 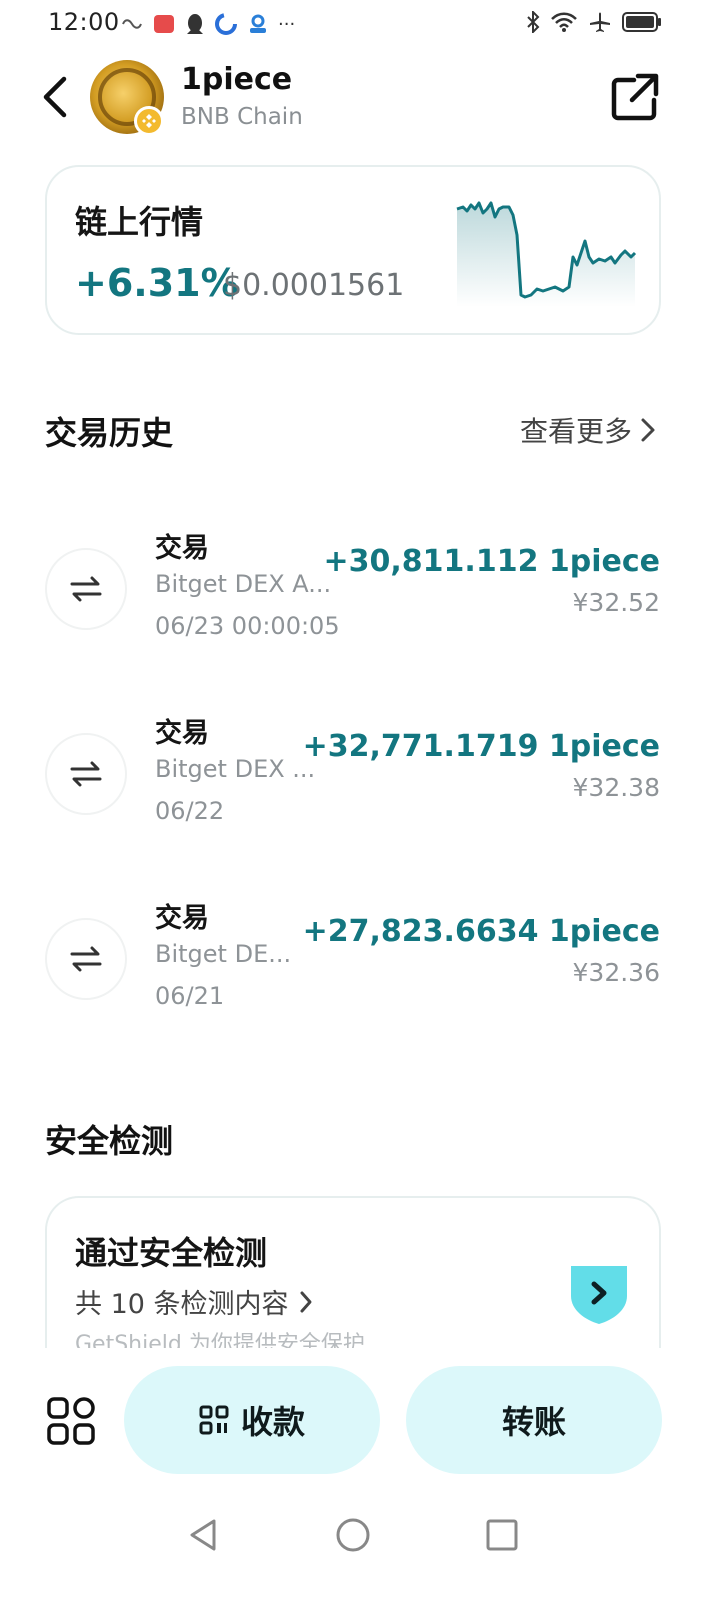 I want to click on square-recents-icon, so click(x=502, y=1535).